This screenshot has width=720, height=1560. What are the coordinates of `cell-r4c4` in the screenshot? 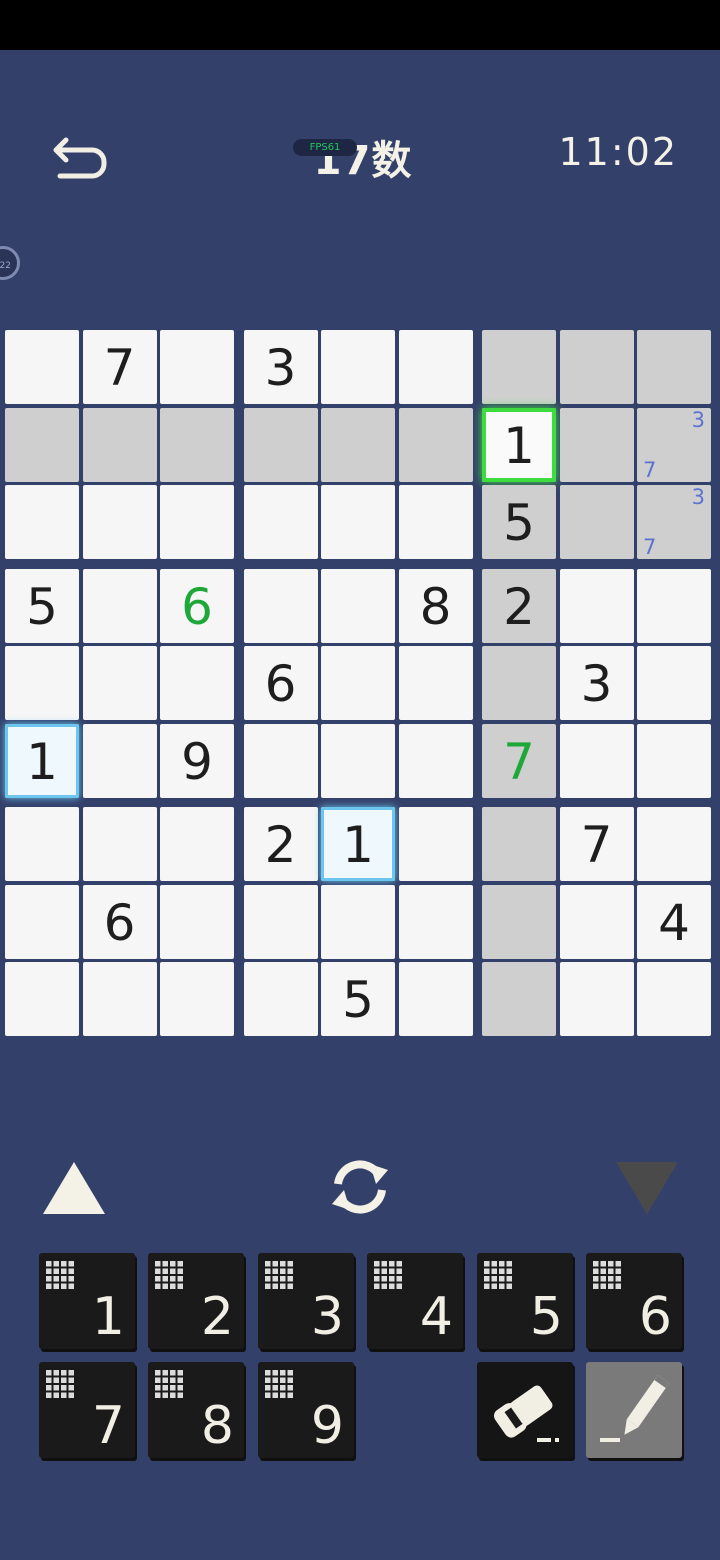 It's located at (280, 605).